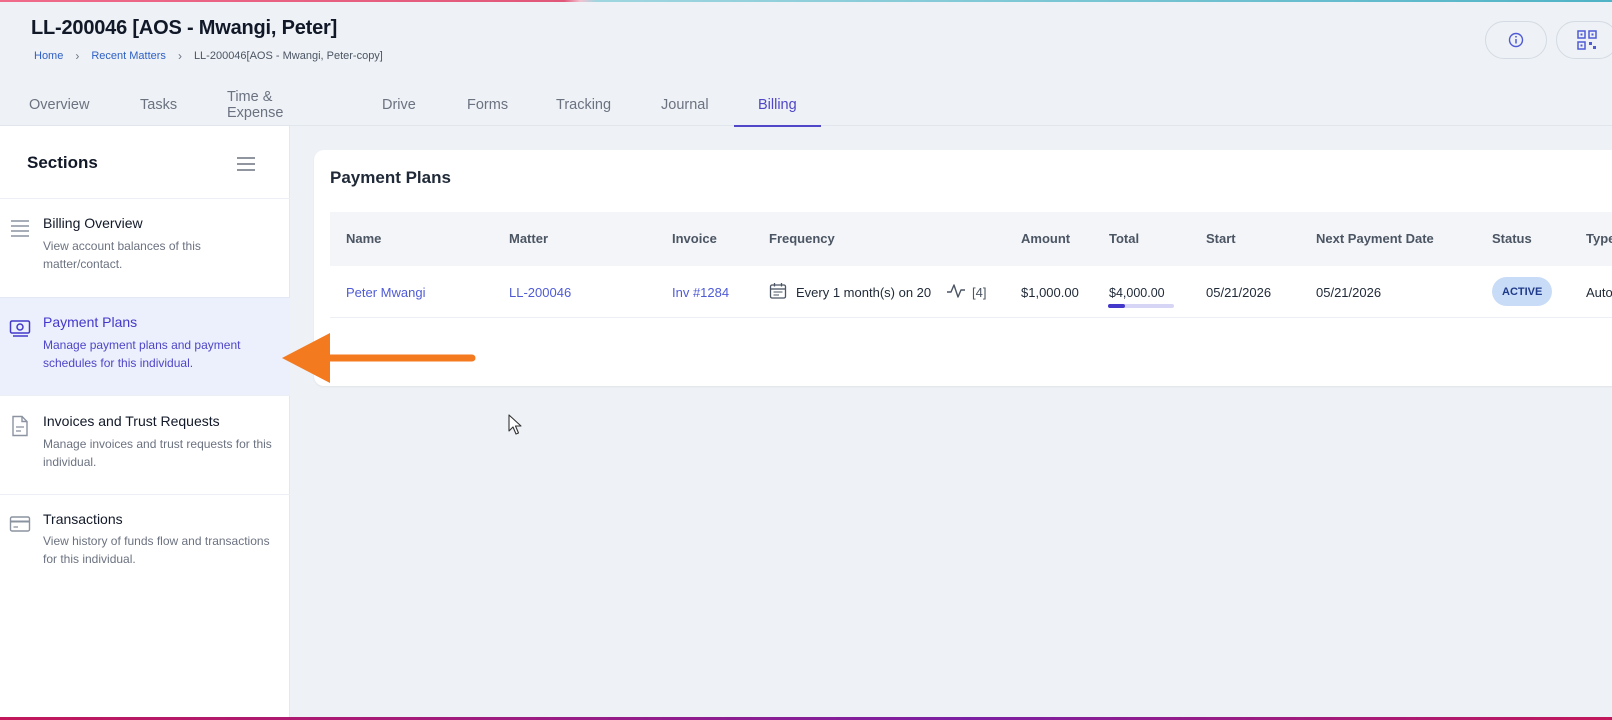 This screenshot has width=1612, height=720. I want to click on sidebar-item-label: Payment Plans, so click(90, 322).